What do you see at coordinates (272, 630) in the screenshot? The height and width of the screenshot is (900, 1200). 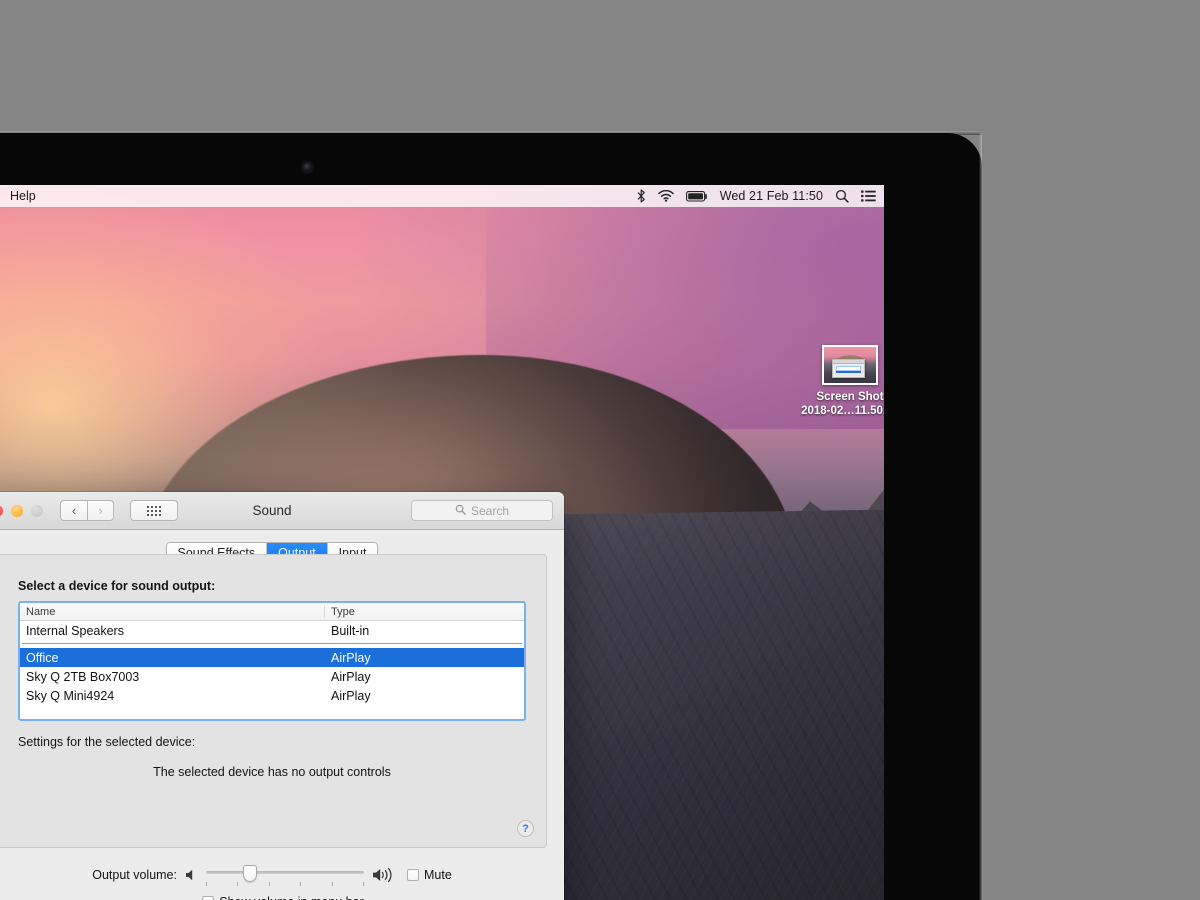 I see `table-row: Internal Speakers Built-in` at bounding box center [272, 630].